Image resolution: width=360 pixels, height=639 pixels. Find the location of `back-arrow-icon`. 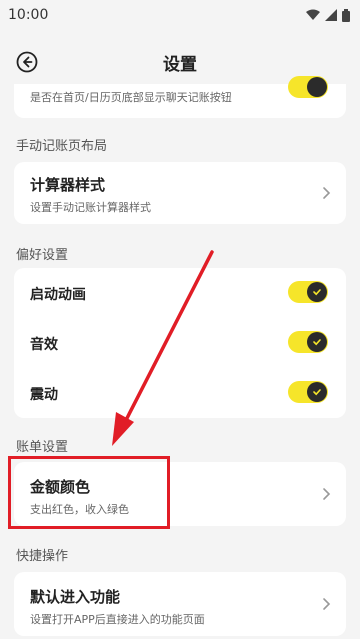

back-arrow-icon is located at coordinates (27, 62).